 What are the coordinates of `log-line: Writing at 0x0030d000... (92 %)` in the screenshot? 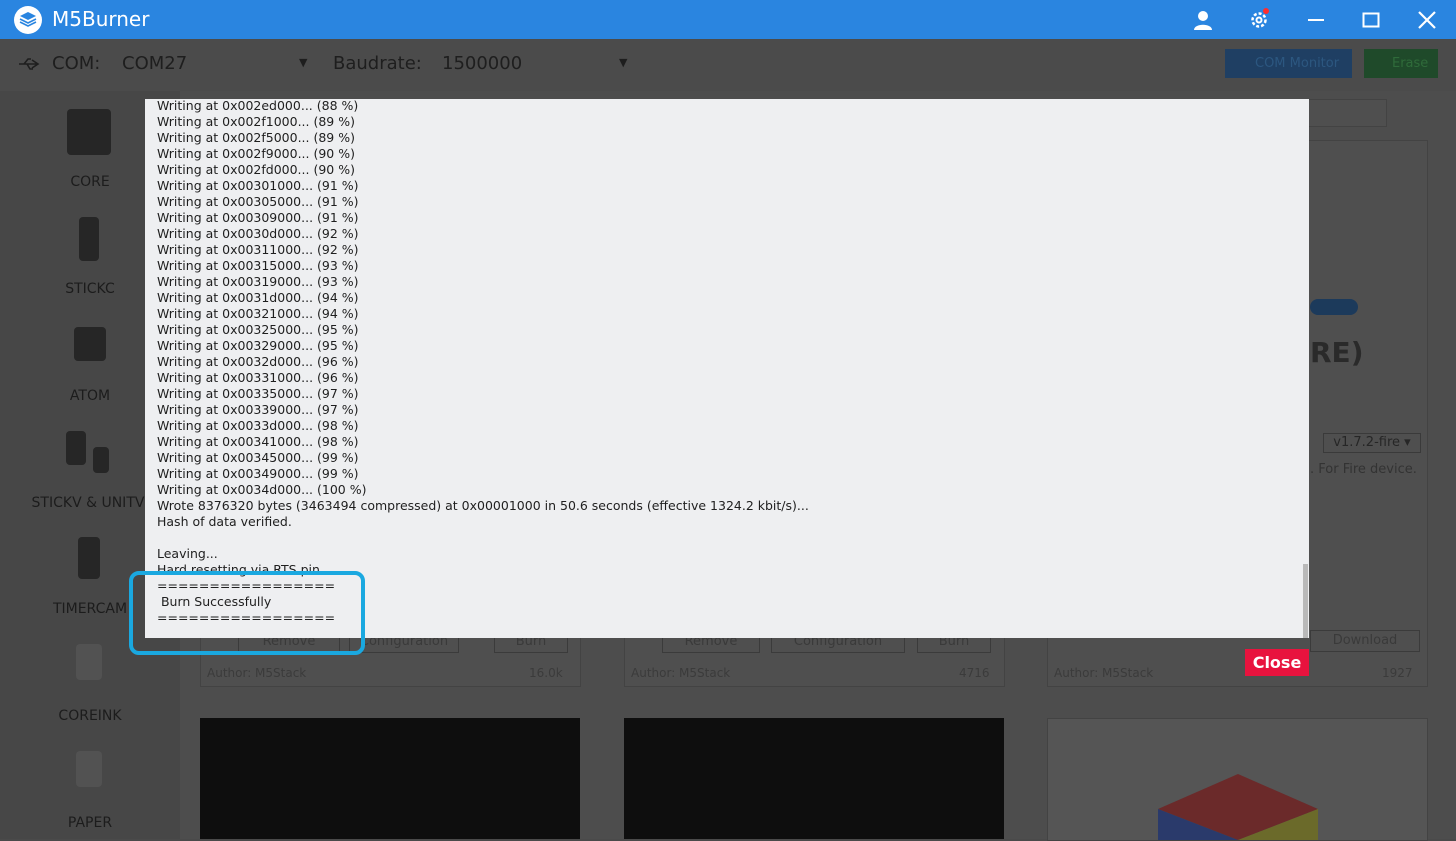 It's located at (258, 233).